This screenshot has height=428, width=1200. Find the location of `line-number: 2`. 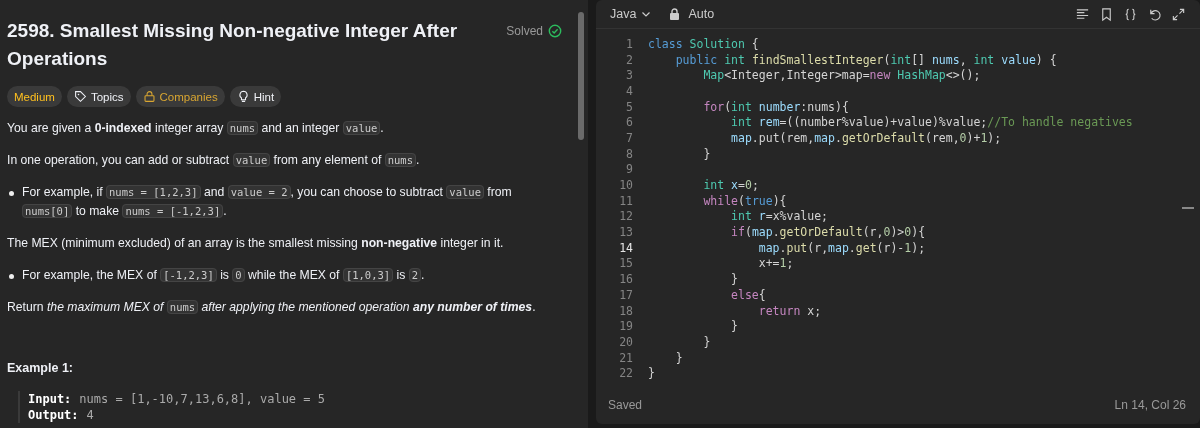

line-number: 2 is located at coordinates (629, 59).